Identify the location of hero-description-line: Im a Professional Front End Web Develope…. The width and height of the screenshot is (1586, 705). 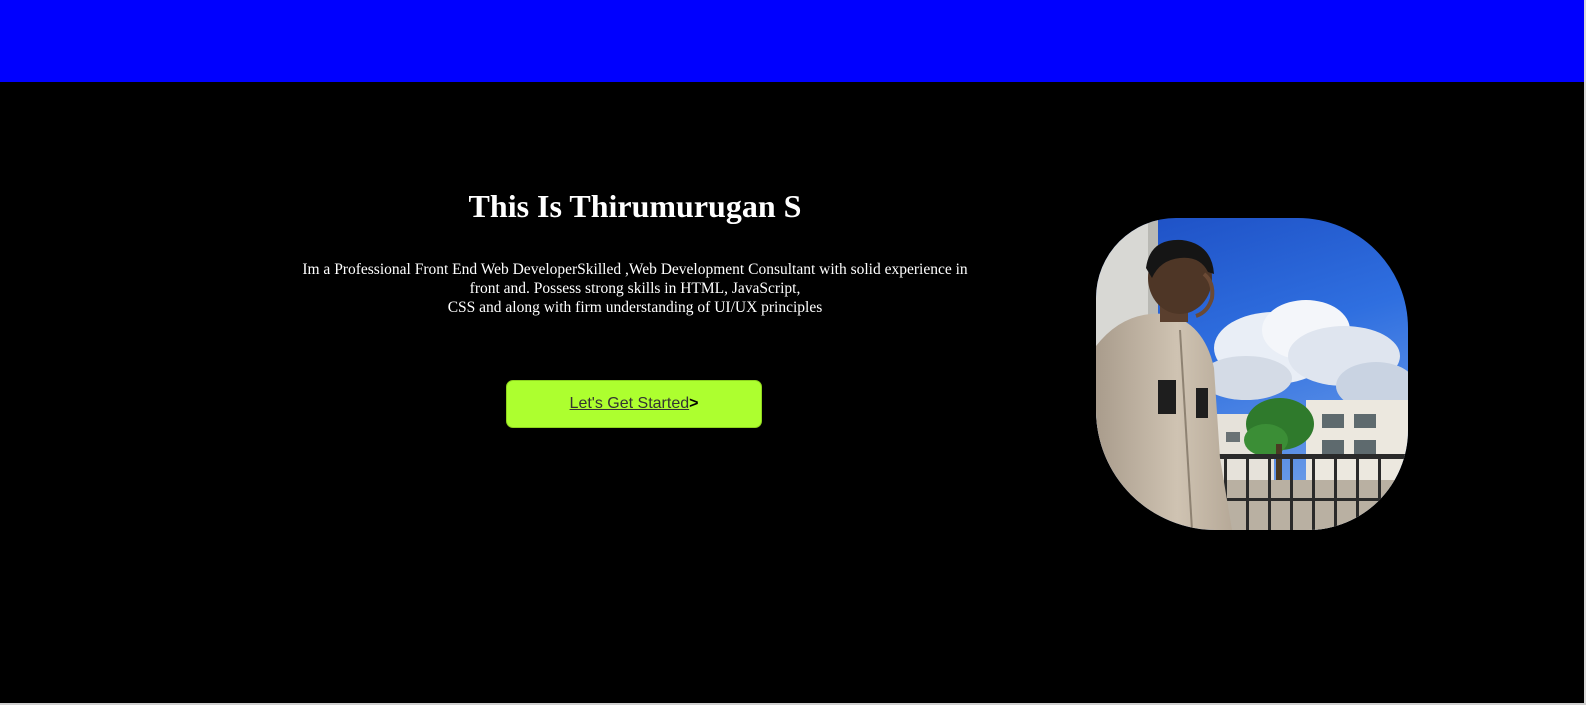
(635, 269).